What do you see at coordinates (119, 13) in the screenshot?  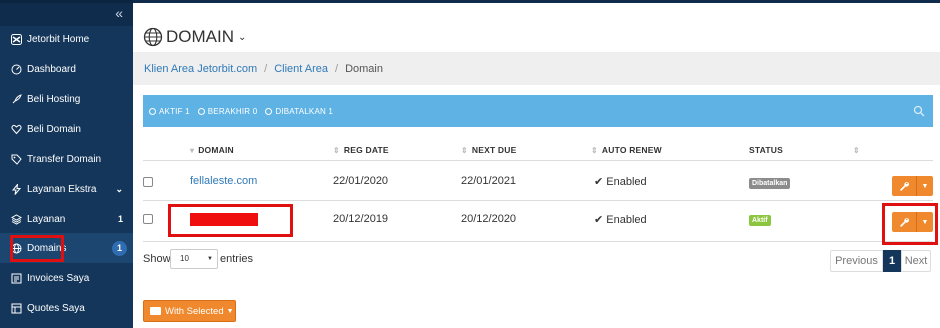 I see `collapse-sidebar-icon: «` at bounding box center [119, 13].